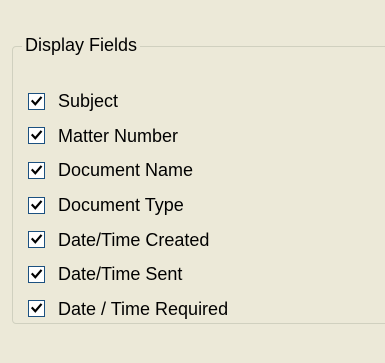 Image resolution: width=385 pixels, height=363 pixels. I want to click on field-label: Date / Time Required, so click(143, 308).